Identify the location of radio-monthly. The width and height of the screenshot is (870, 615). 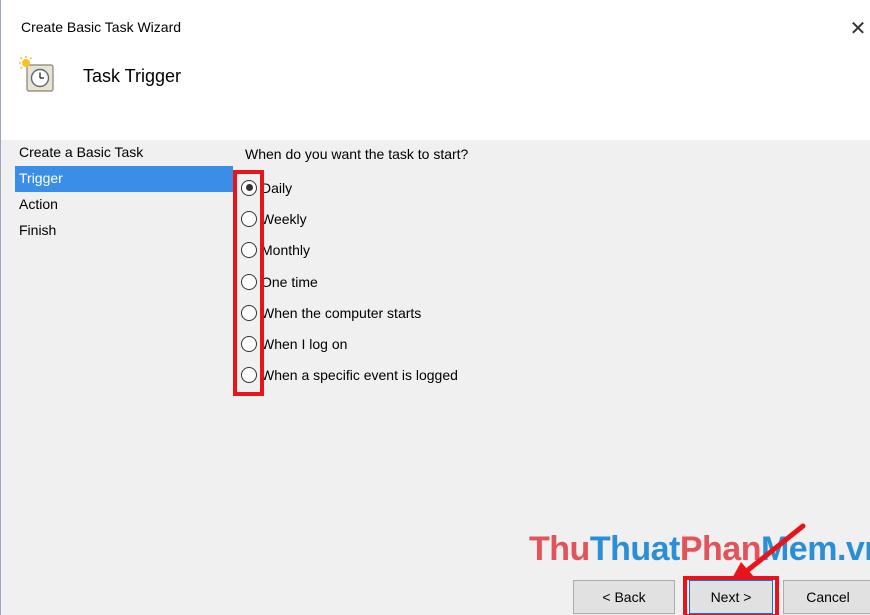
(249, 250).